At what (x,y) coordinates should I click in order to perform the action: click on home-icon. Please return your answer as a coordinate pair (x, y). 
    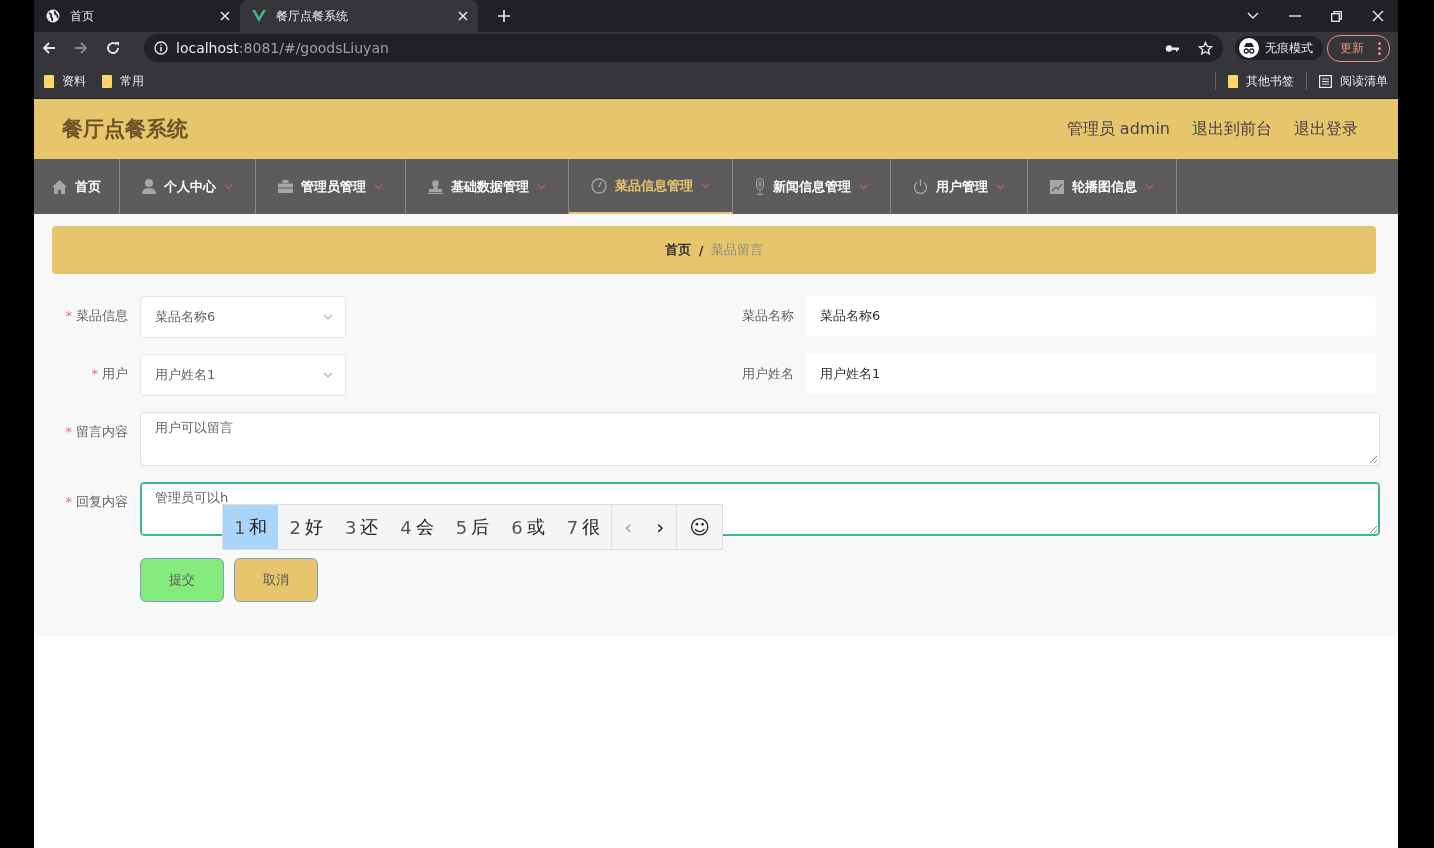
    Looking at the image, I should click on (59, 186).